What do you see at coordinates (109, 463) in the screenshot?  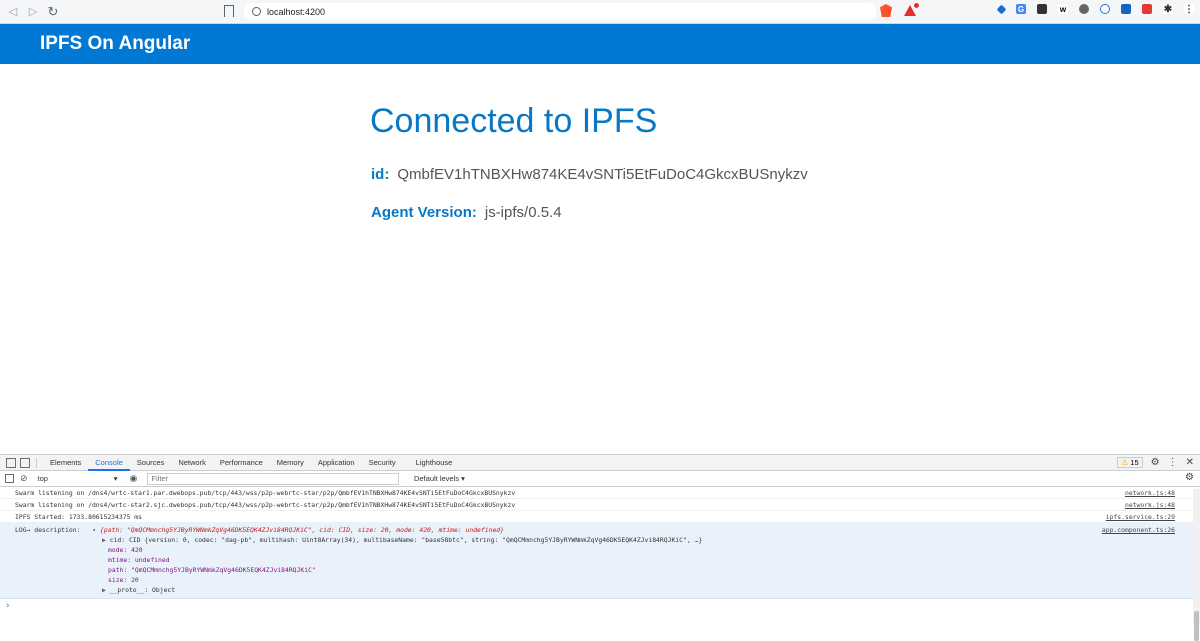 I see `tab-console: Console` at bounding box center [109, 463].